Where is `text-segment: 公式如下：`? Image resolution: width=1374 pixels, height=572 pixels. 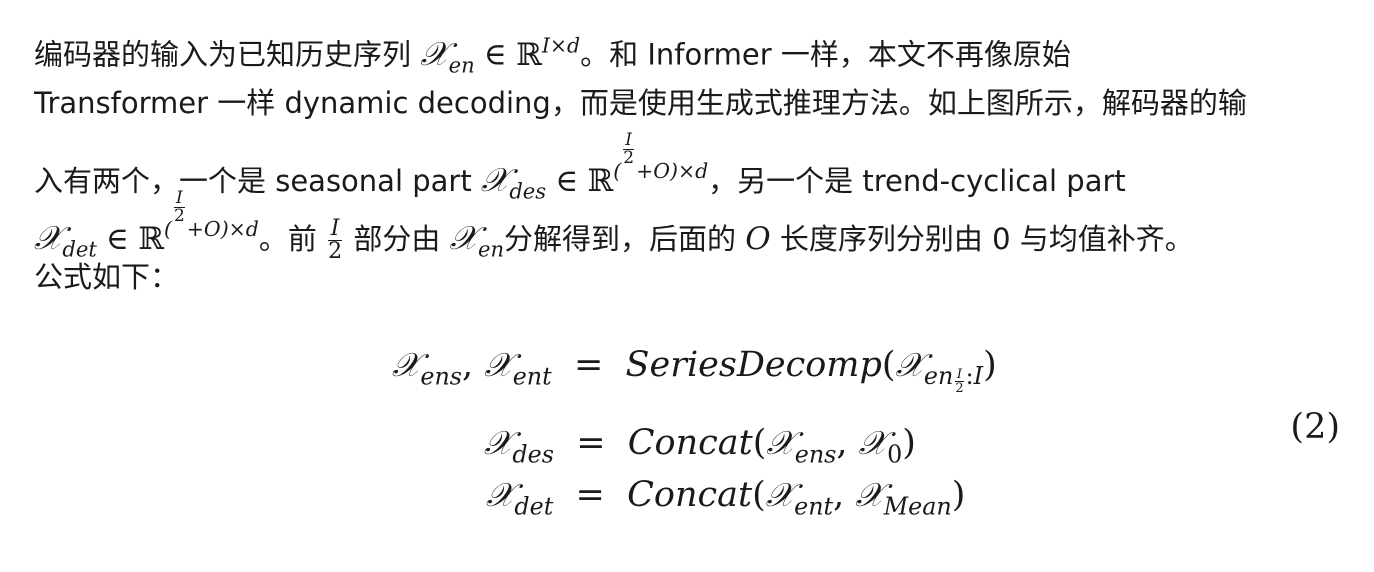
text-segment: 公式如下： is located at coordinates (107, 277).